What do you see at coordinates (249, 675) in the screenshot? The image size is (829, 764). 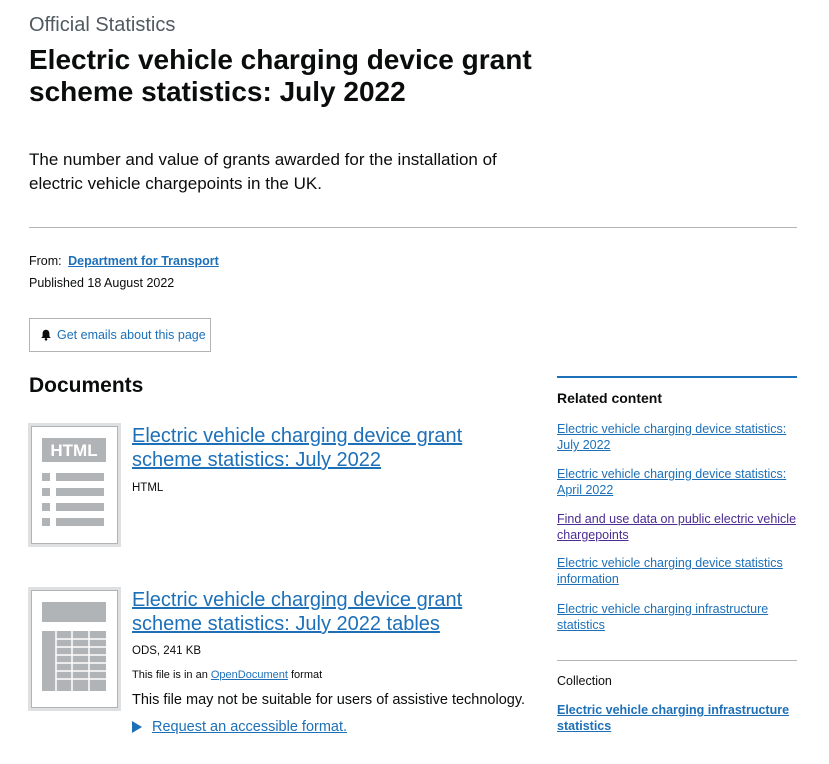 I see `opendocument-link: OpenDocument` at bounding box center [249, 675].